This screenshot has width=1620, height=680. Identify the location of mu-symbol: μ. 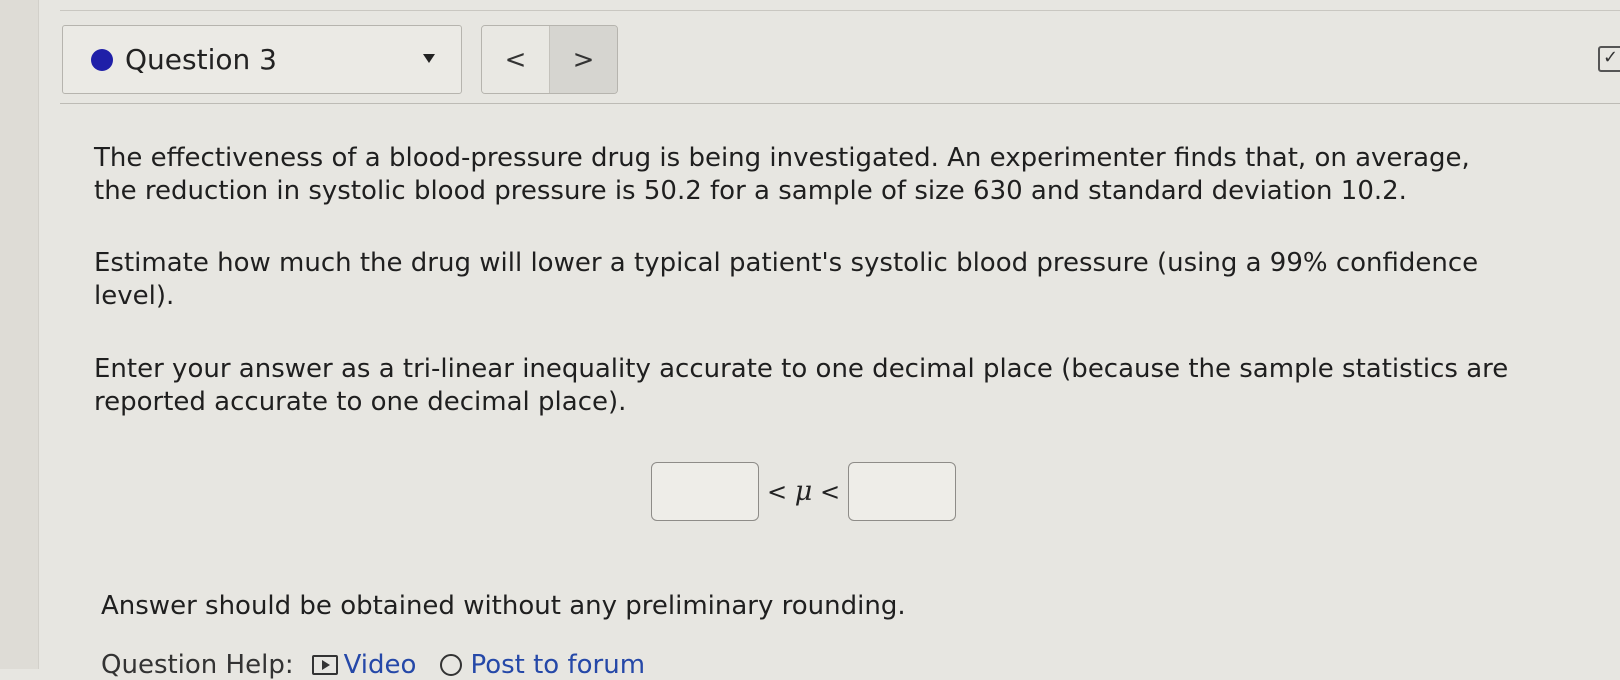
(803, 491).